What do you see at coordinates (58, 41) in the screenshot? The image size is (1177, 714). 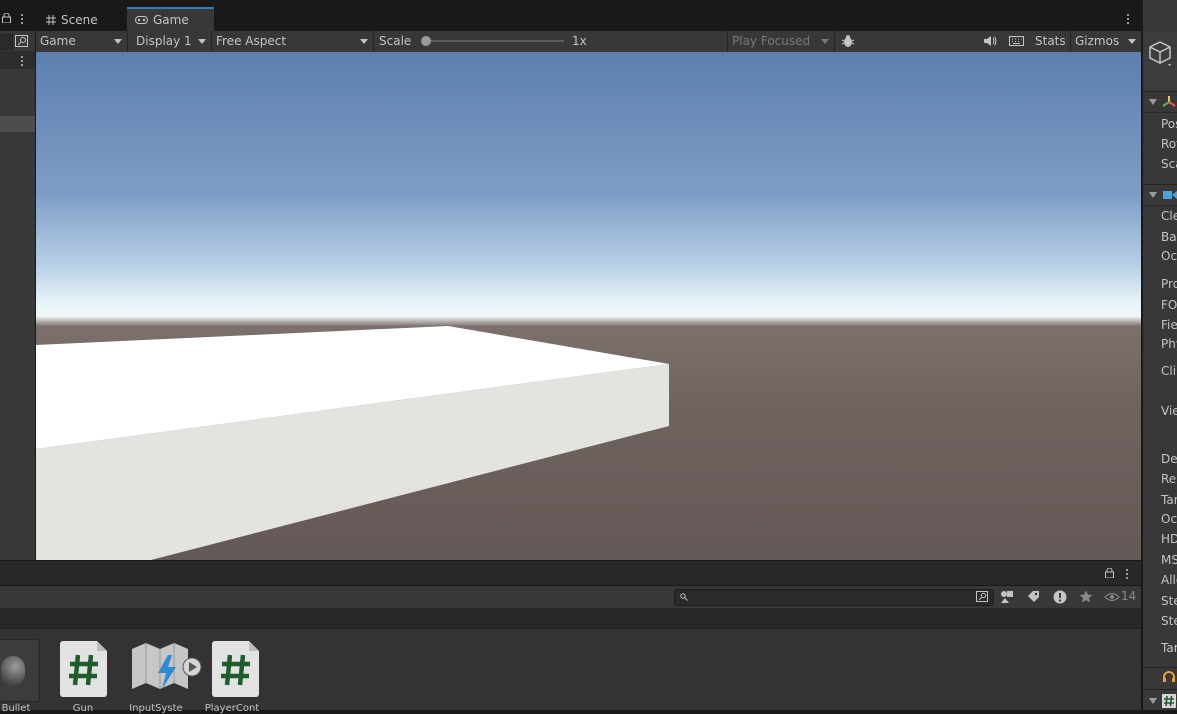 I see `view-mode-label: Game` at bounding box center [58, 41].